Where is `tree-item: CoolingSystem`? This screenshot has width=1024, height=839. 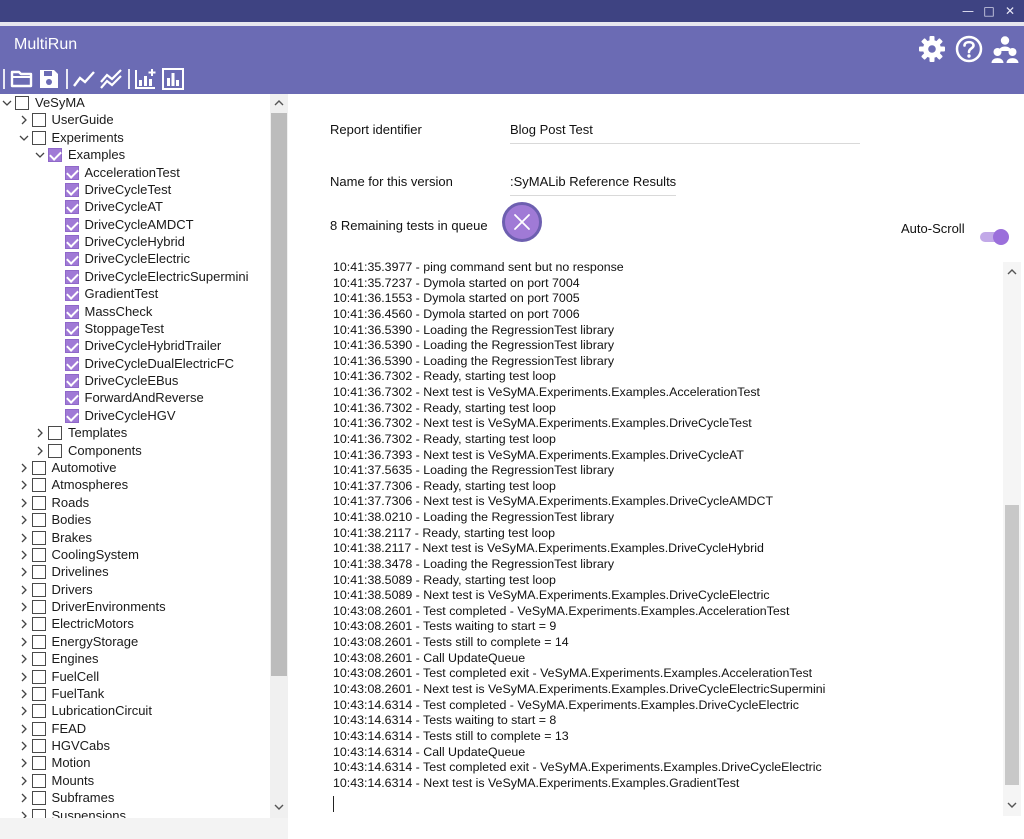
tree-item: CoolingSystem is located at coordinates (135, 555).